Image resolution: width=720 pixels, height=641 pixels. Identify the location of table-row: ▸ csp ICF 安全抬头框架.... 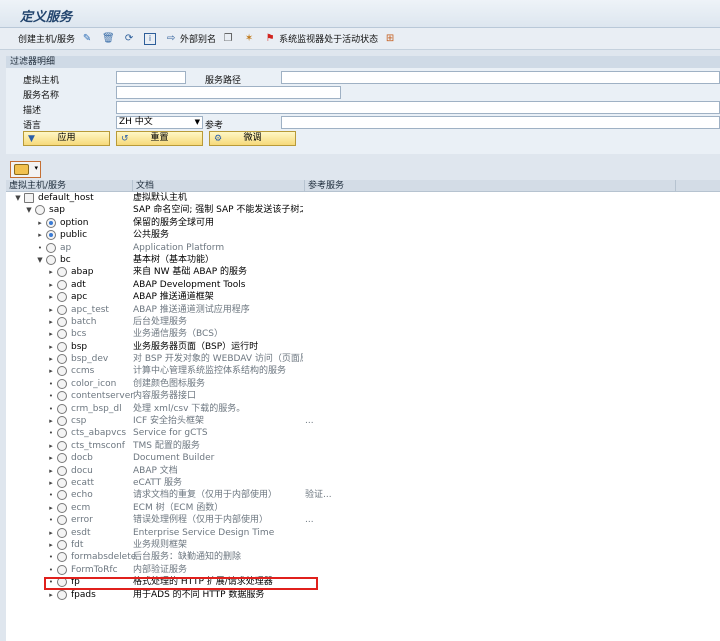
(363, 421).